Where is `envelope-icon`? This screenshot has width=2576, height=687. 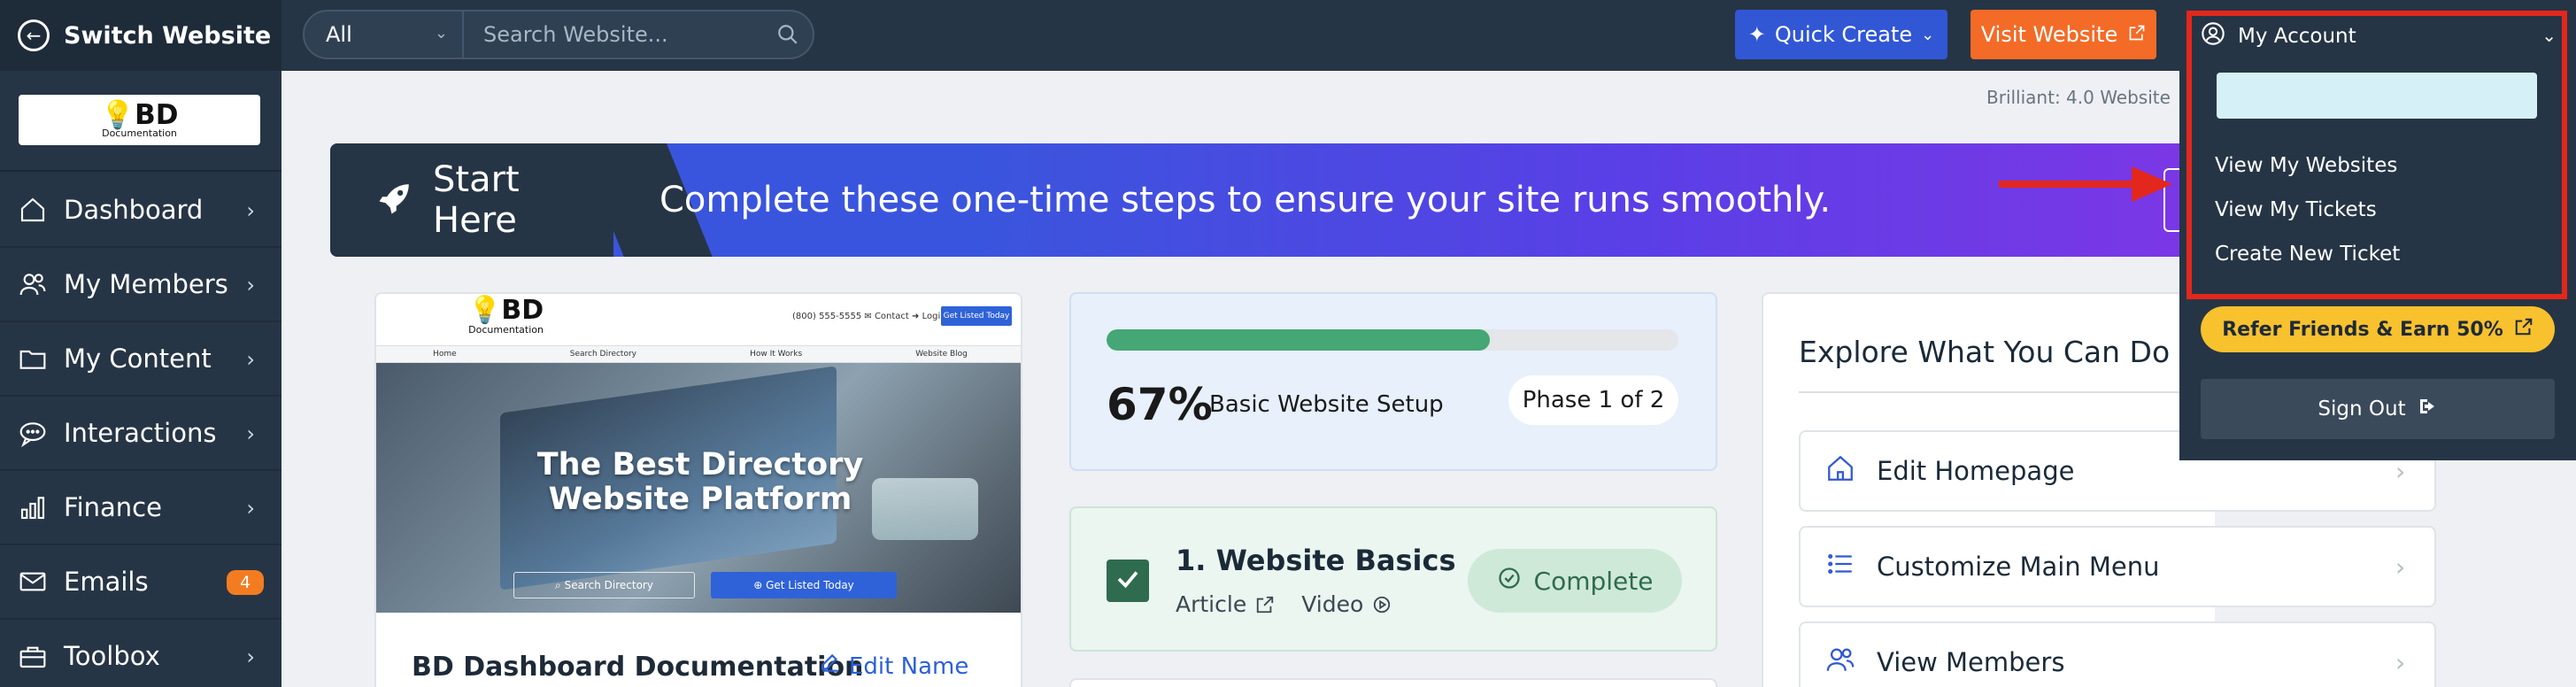
envelope-icon is located at coordinates (33, 582).